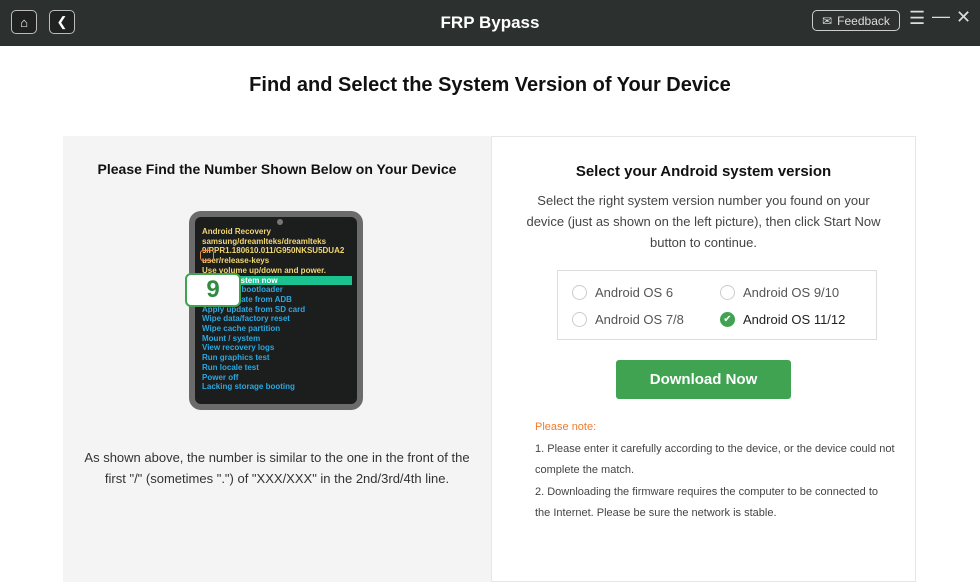 This screenshot has height=582, width=980. What do you see at coordinates (213, 290) in the screenshot?
I see `number-badge: 9` at bounding box center [213, 290].